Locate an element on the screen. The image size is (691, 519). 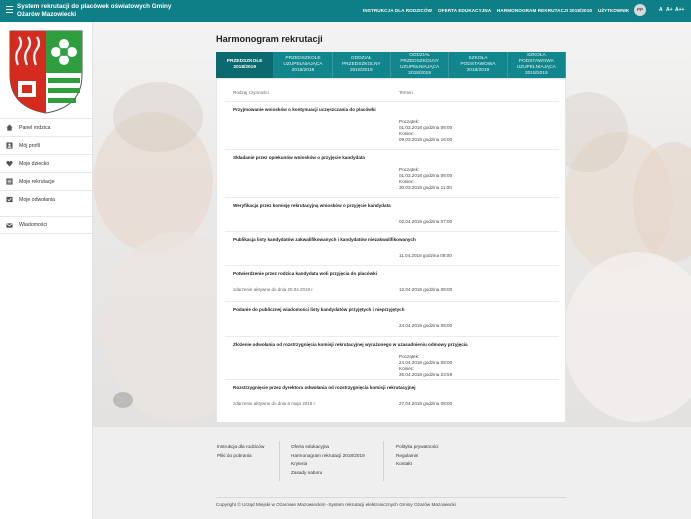
activity-term: 02.04.2018 godzina 07:00 is located at coordinates (425, 222).